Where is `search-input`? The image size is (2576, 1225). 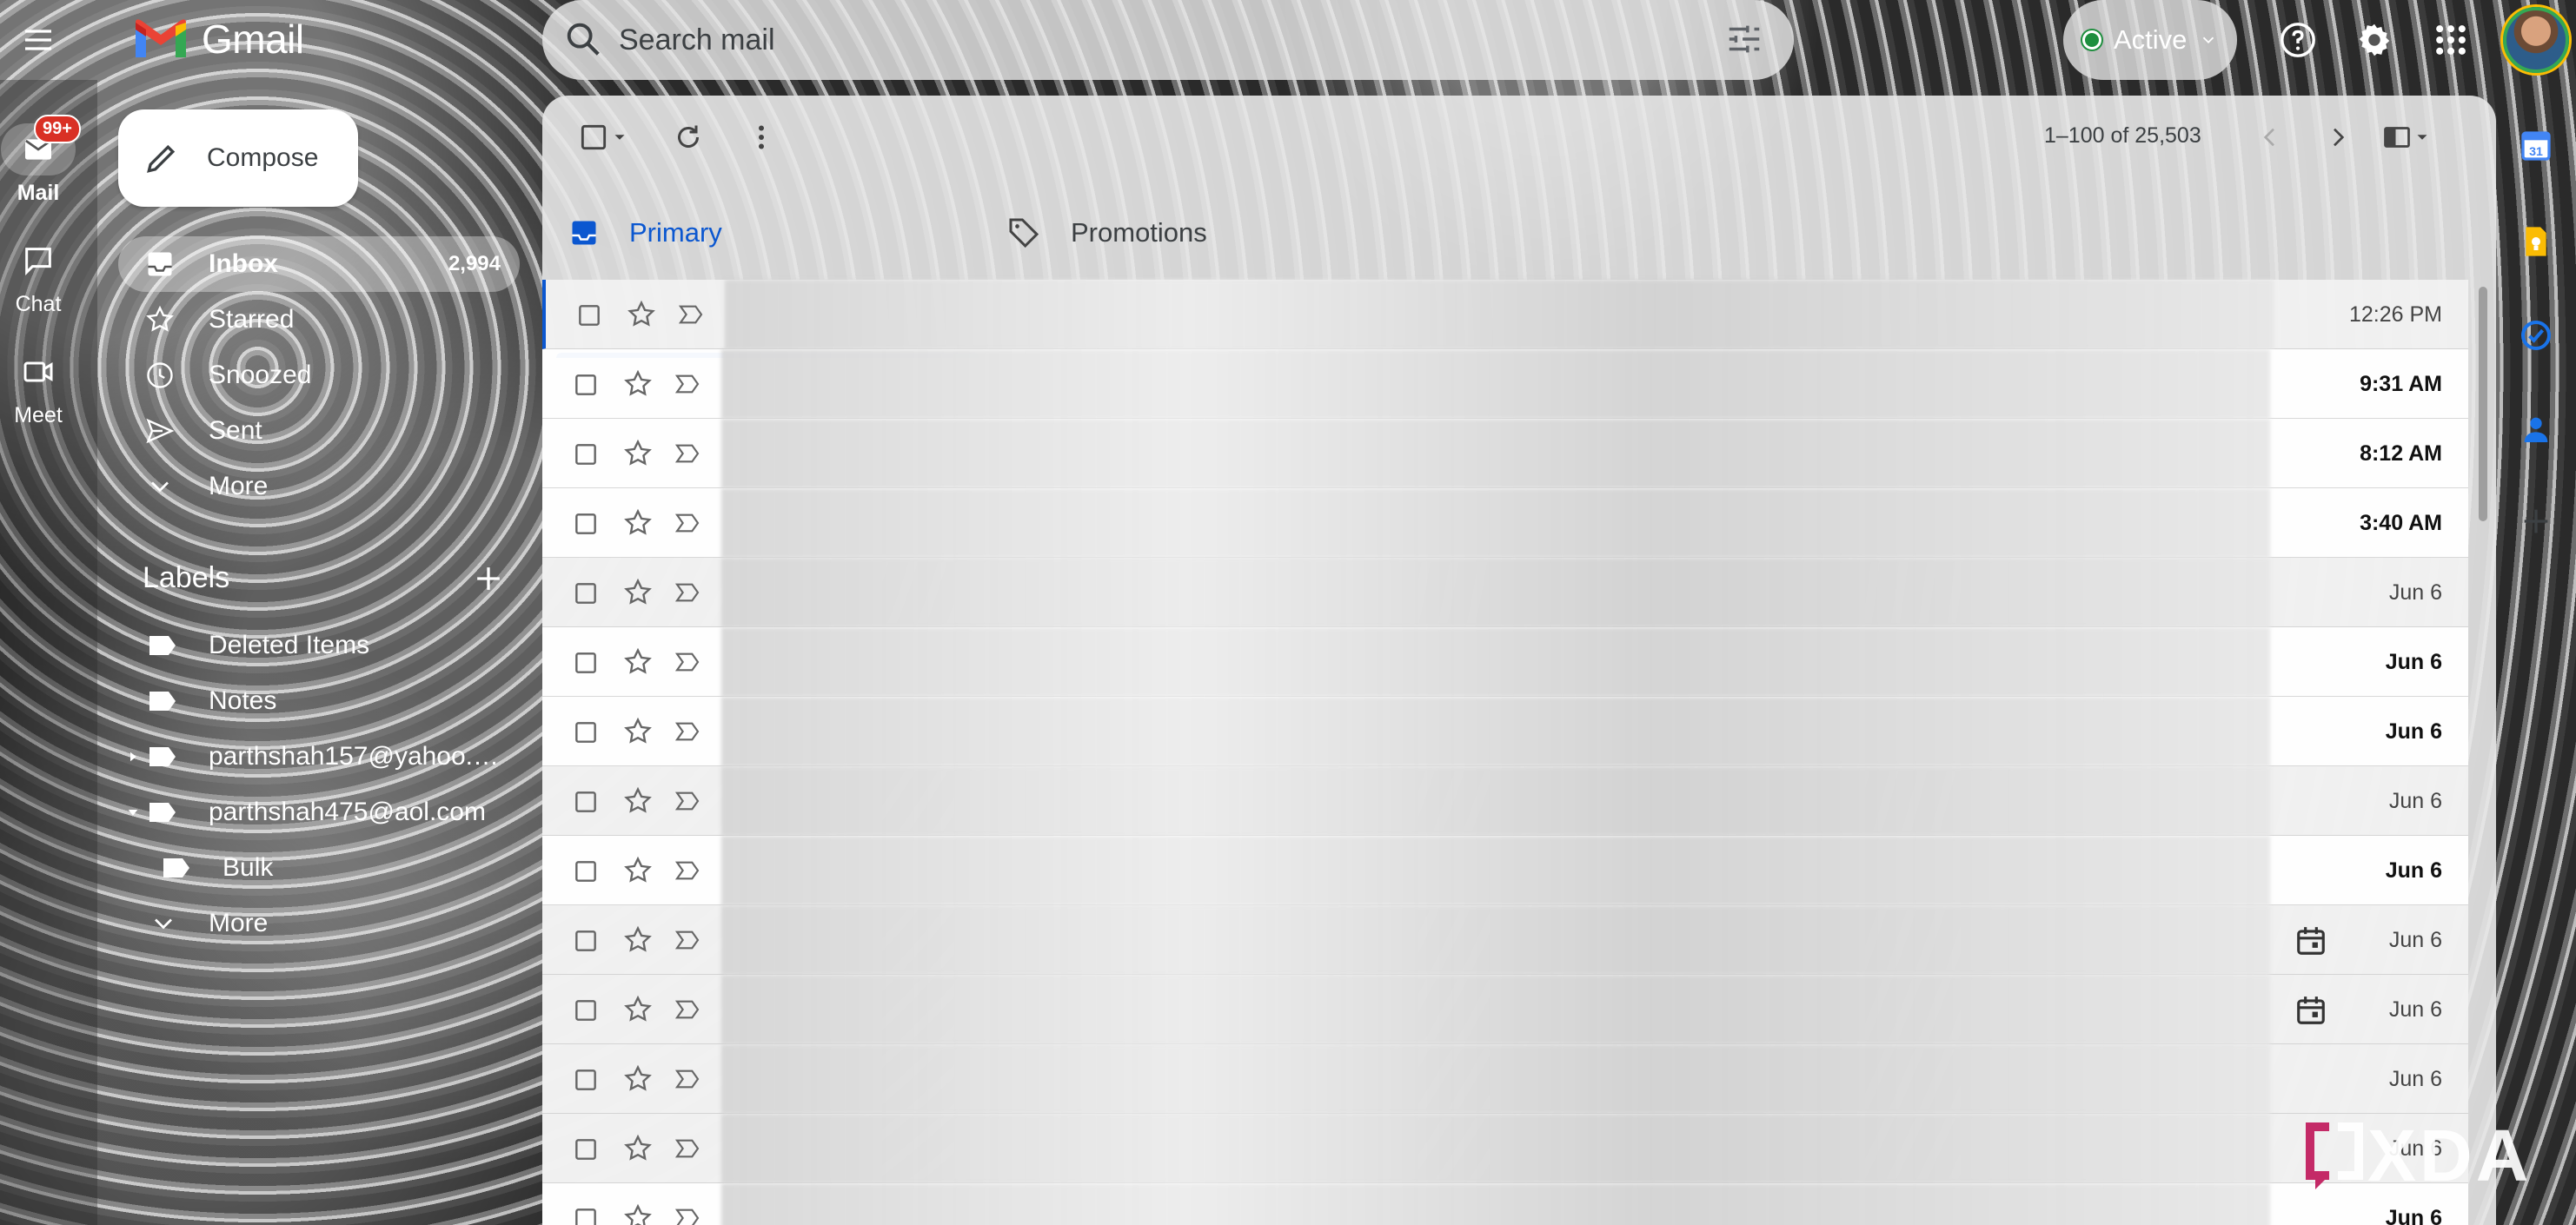
search-input is located at coordinates (1140, 40).